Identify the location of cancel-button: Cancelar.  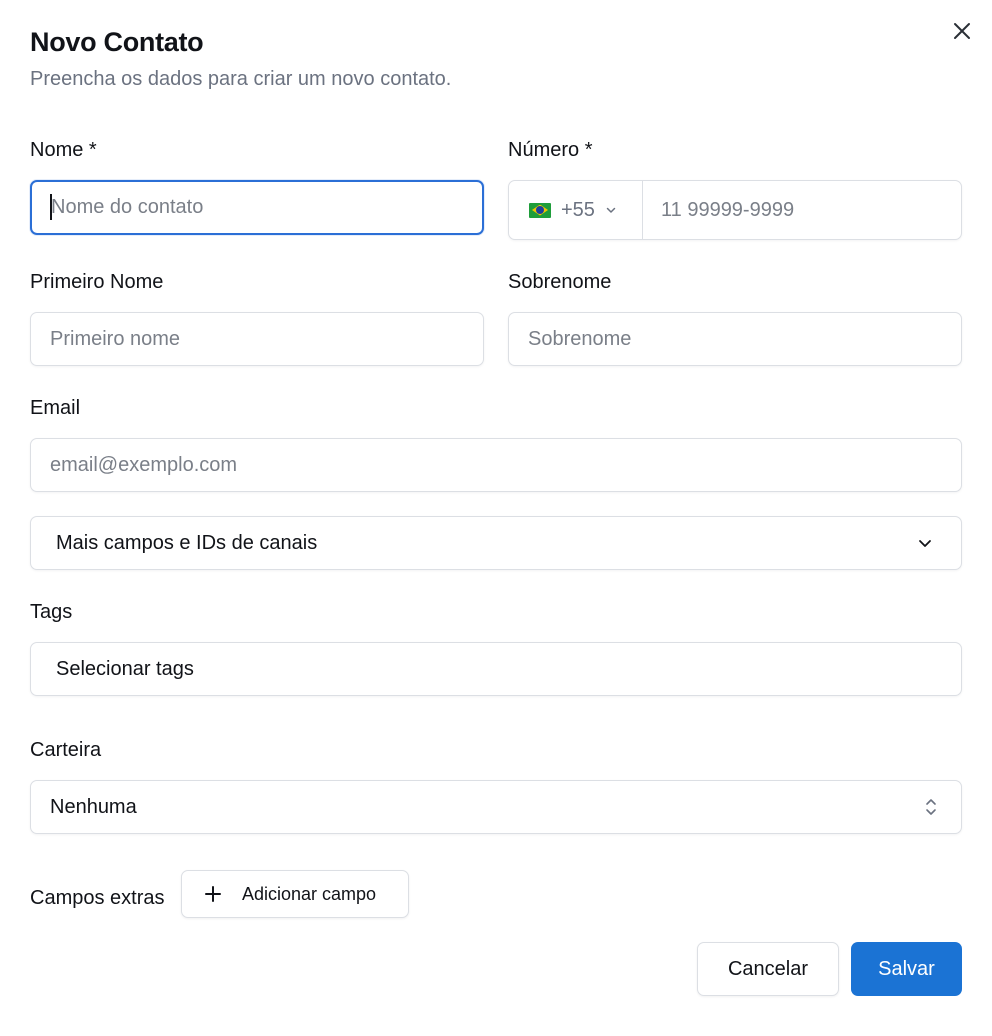
(768, 969).